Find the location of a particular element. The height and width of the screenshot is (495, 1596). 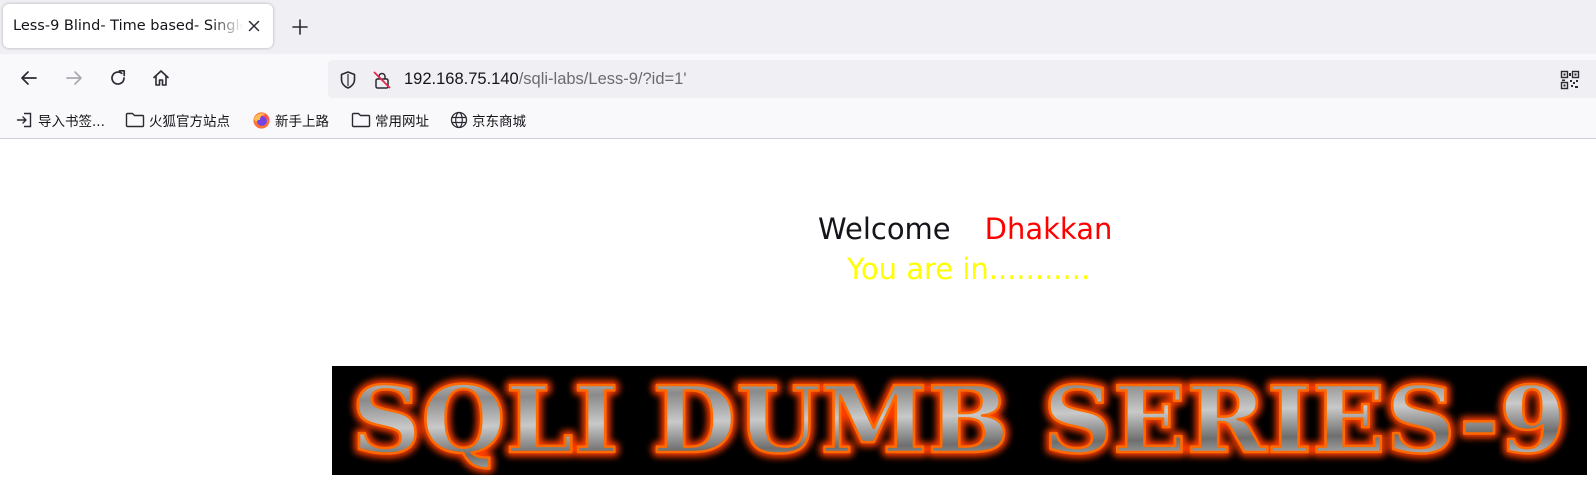

bookmark-firefox-official: 火狐官方站点 is located at coordinates (177, 120).